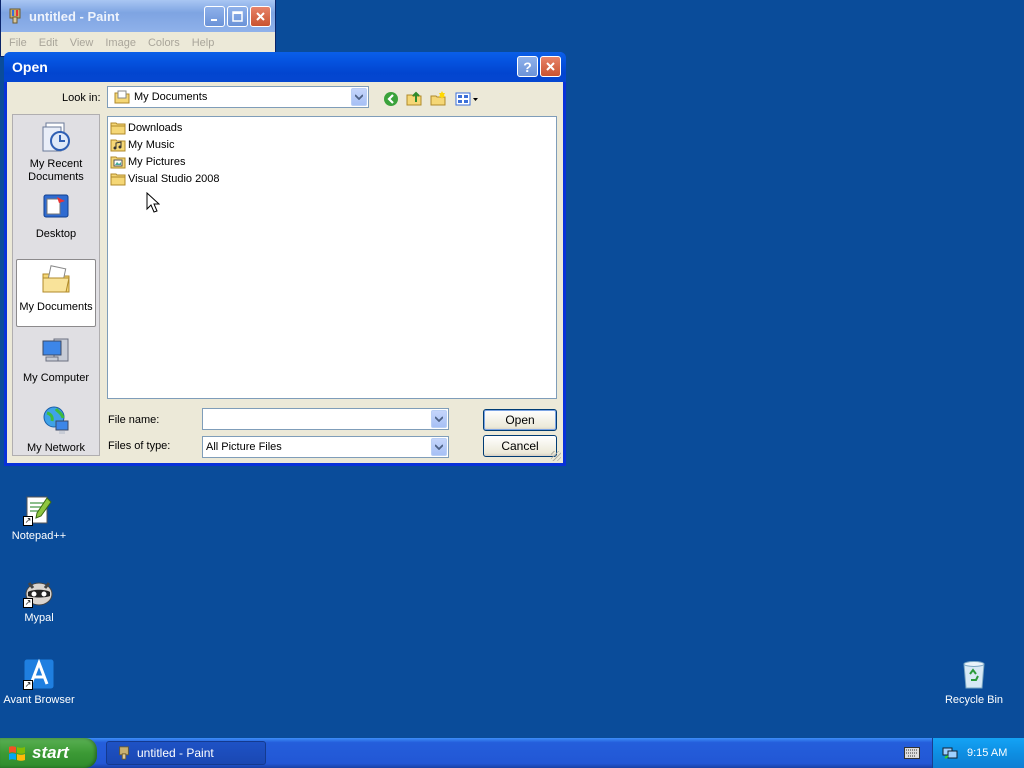  I want to click on dialog-close-button, so click(550, 66).